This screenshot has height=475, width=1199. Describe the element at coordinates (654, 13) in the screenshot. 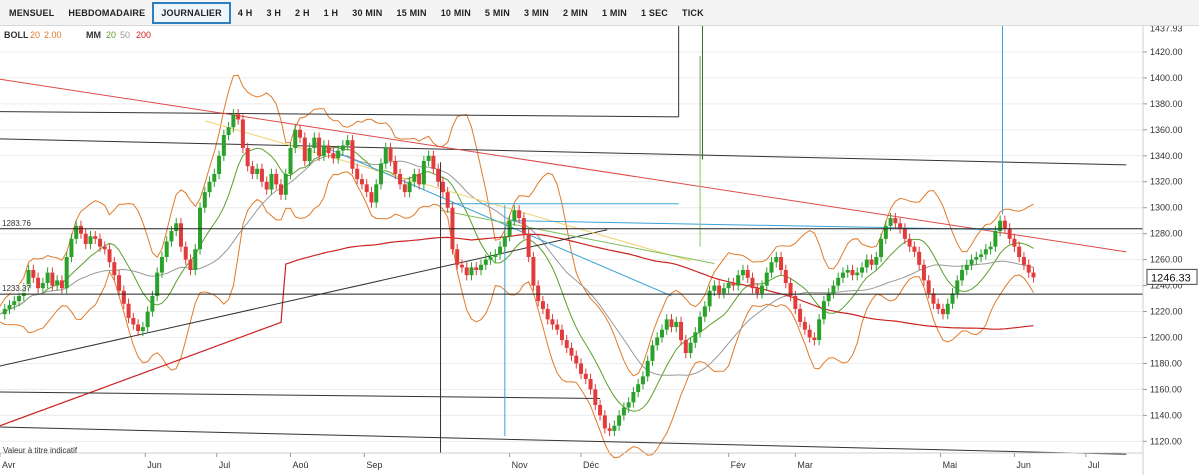

I see `timeframe-tab-1-sec: 1 SEC` at that location.